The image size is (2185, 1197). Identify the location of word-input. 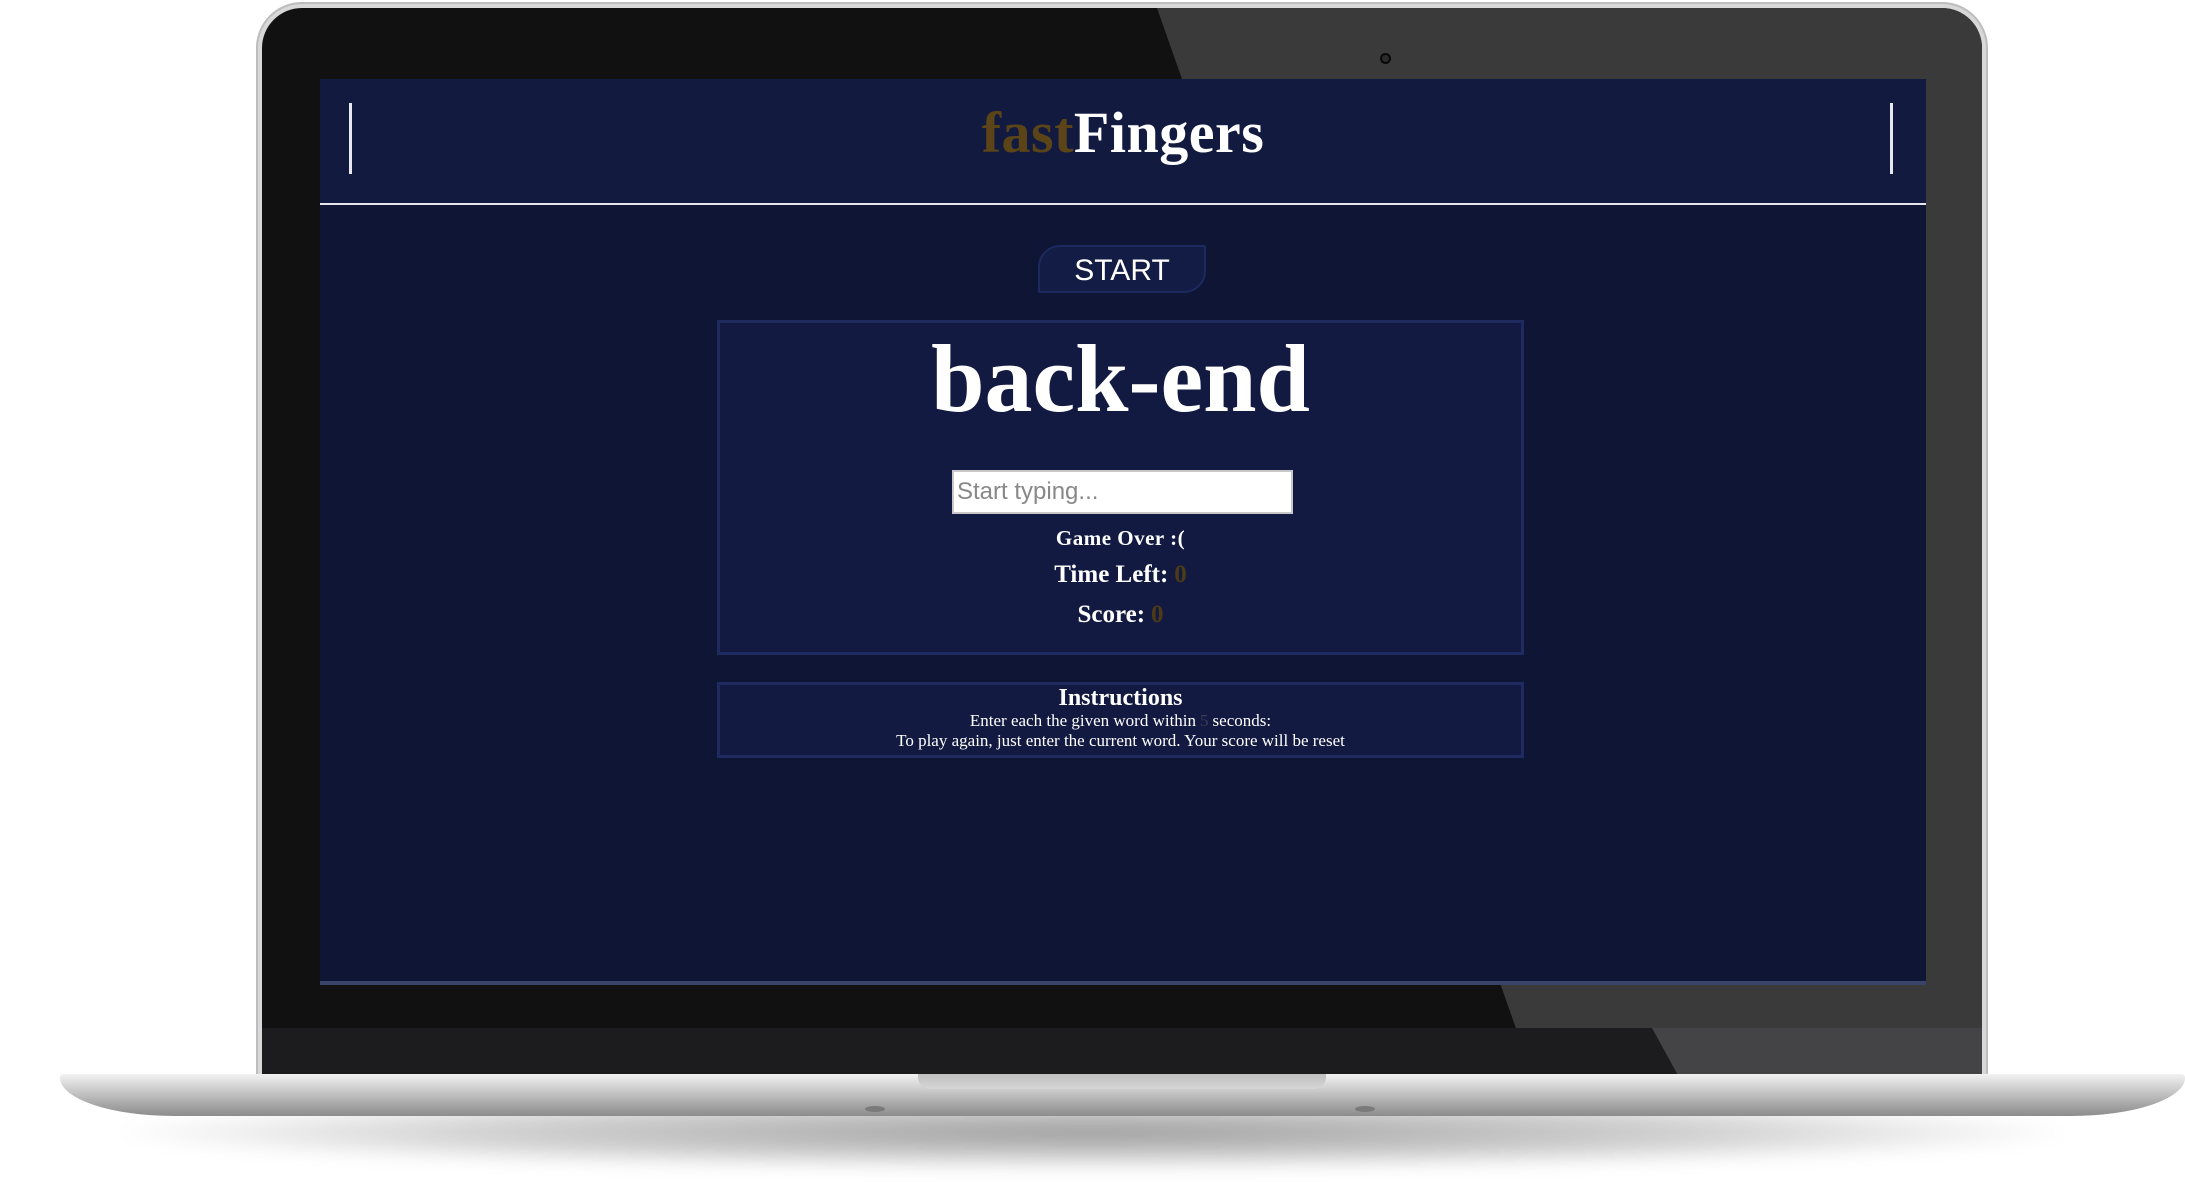
(1122, 492).